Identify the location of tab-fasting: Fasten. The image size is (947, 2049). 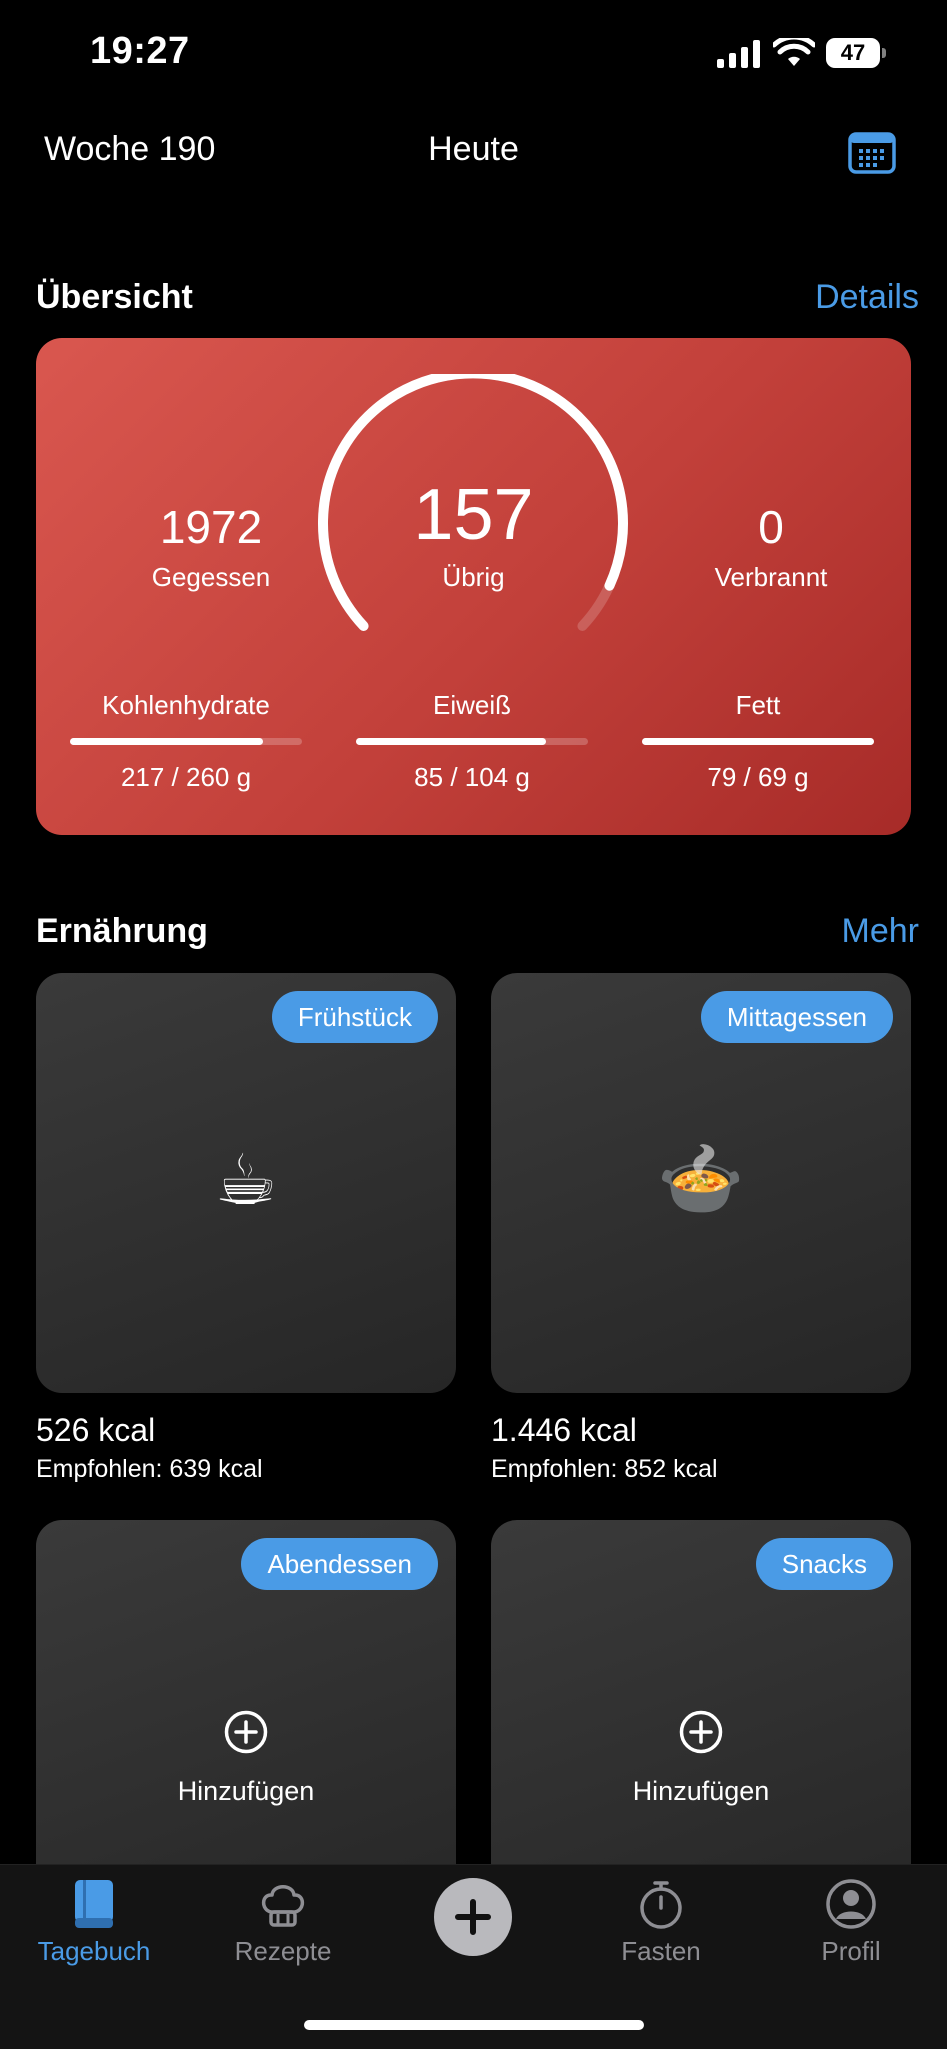
(661, 1922).